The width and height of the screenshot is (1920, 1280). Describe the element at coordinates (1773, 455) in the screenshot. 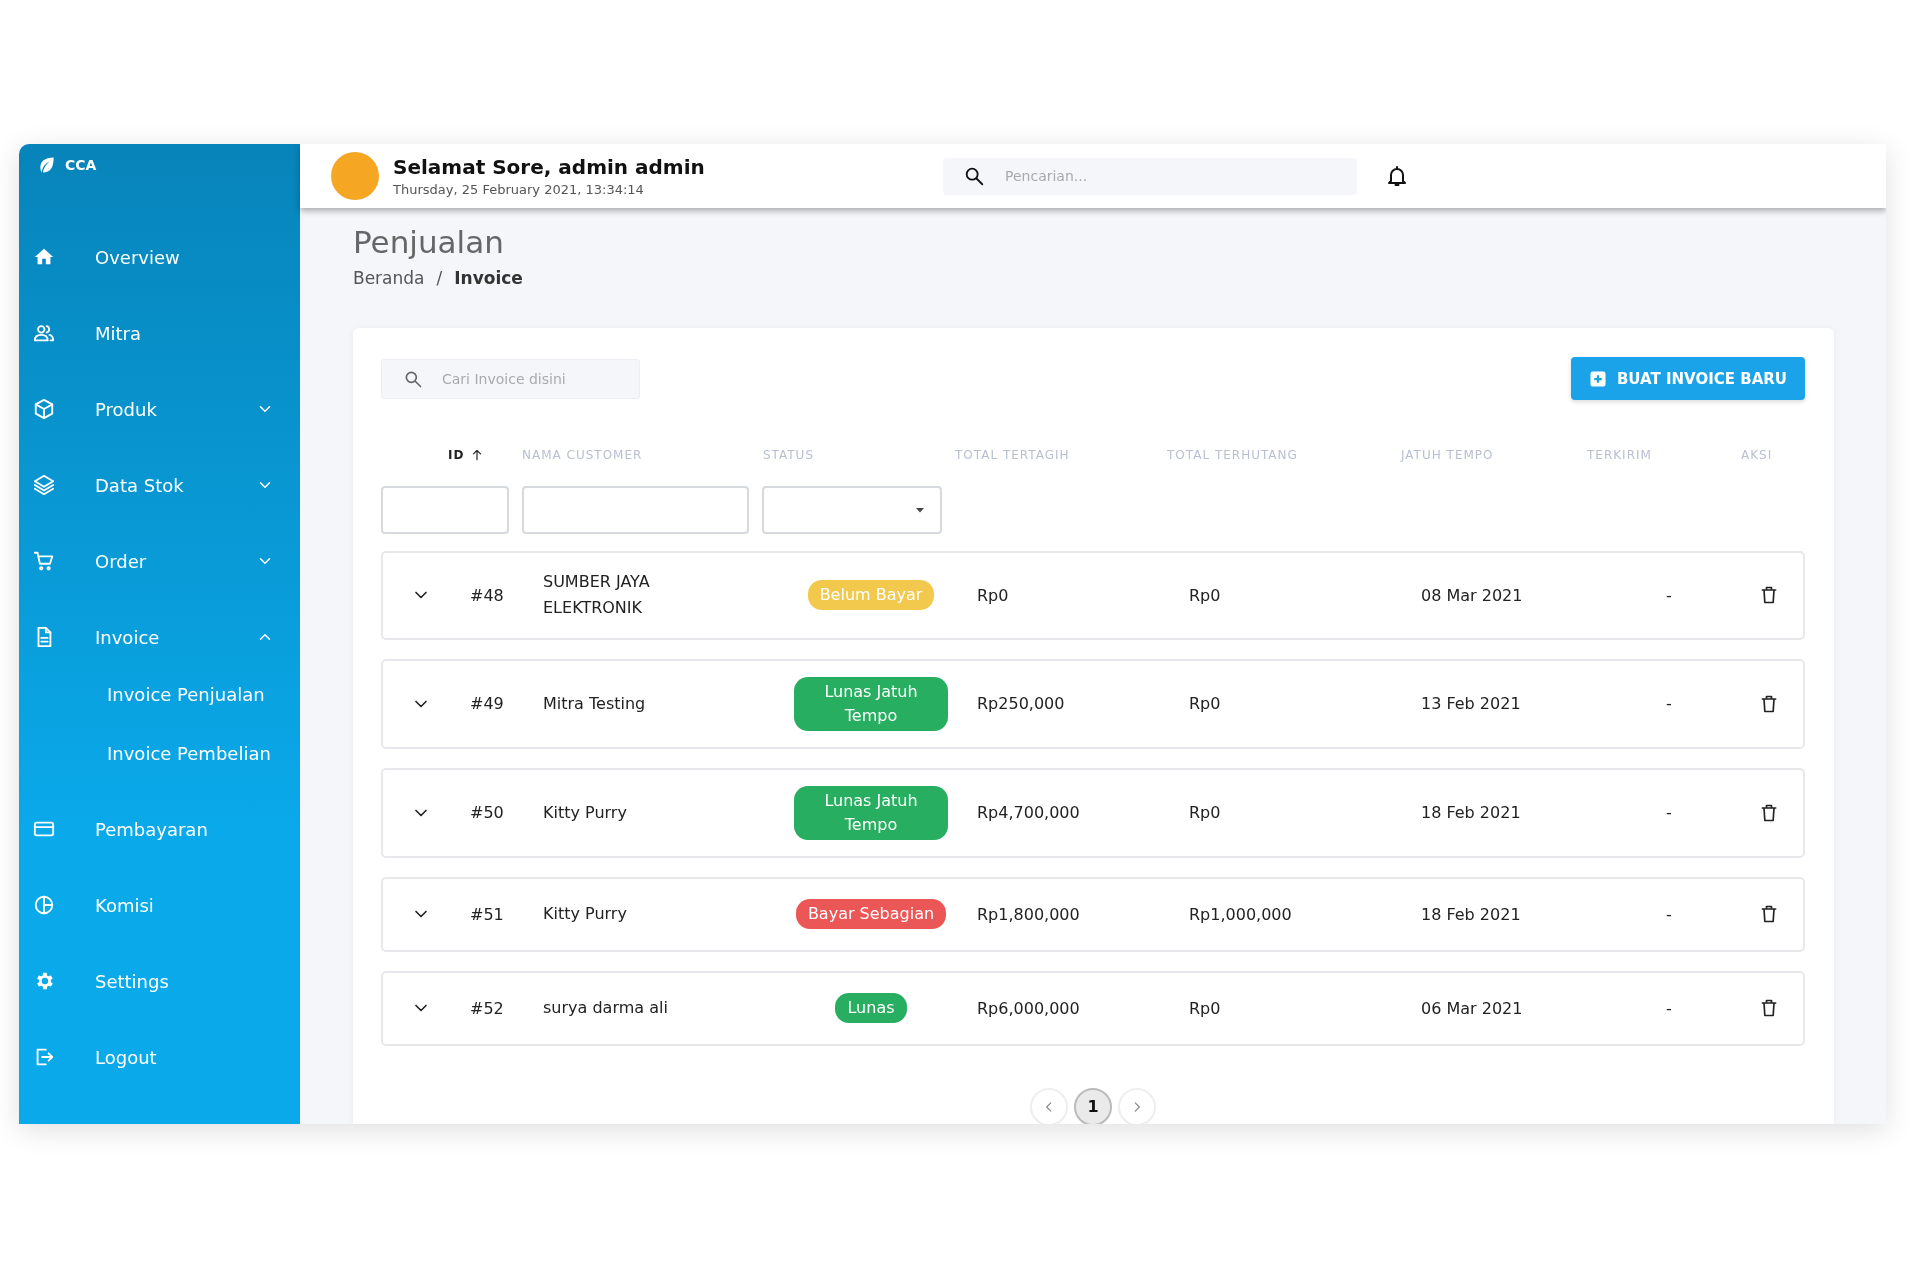

I see `column-header: AKSI` at that location.